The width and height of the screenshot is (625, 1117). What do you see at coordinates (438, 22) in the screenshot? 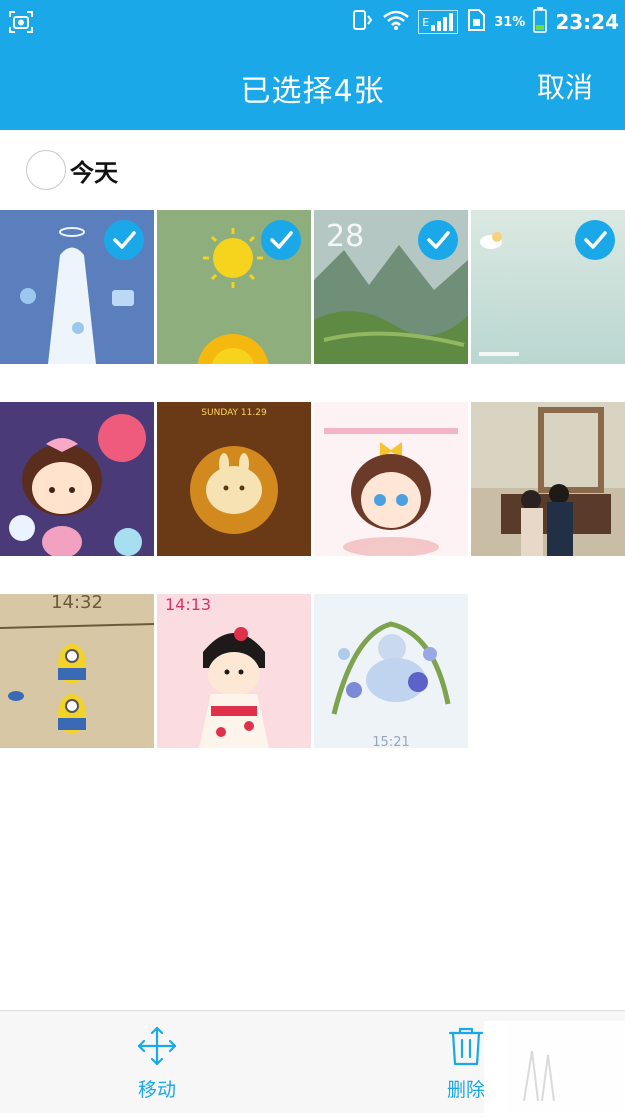
I see `signal-icon: E` at bounding box center [438, 22].